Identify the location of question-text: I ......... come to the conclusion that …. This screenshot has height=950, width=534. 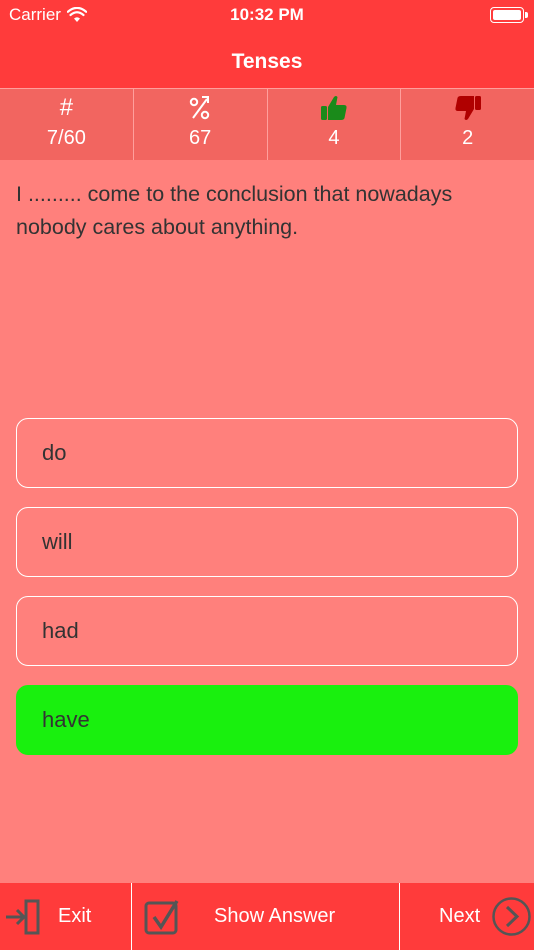
(234, 210).